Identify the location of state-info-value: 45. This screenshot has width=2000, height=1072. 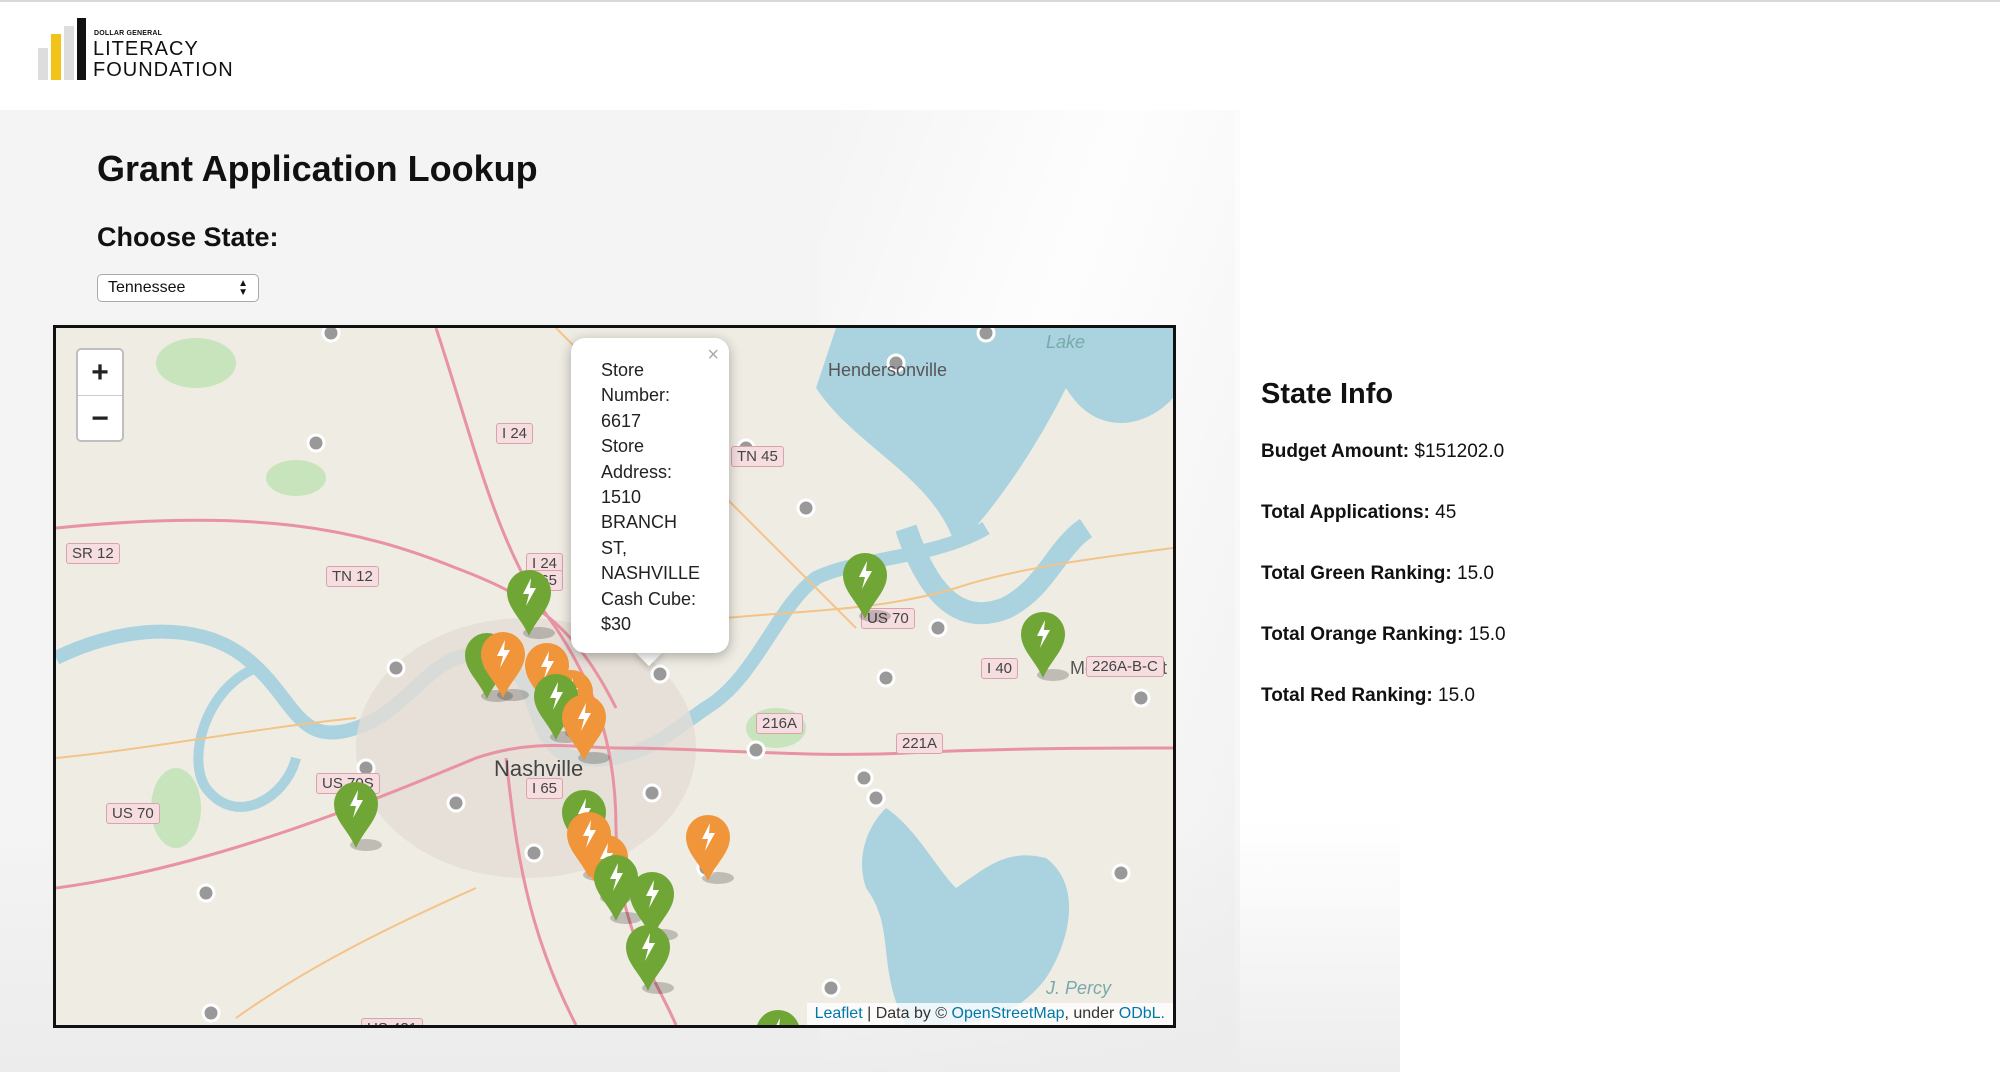
(1443, 512).